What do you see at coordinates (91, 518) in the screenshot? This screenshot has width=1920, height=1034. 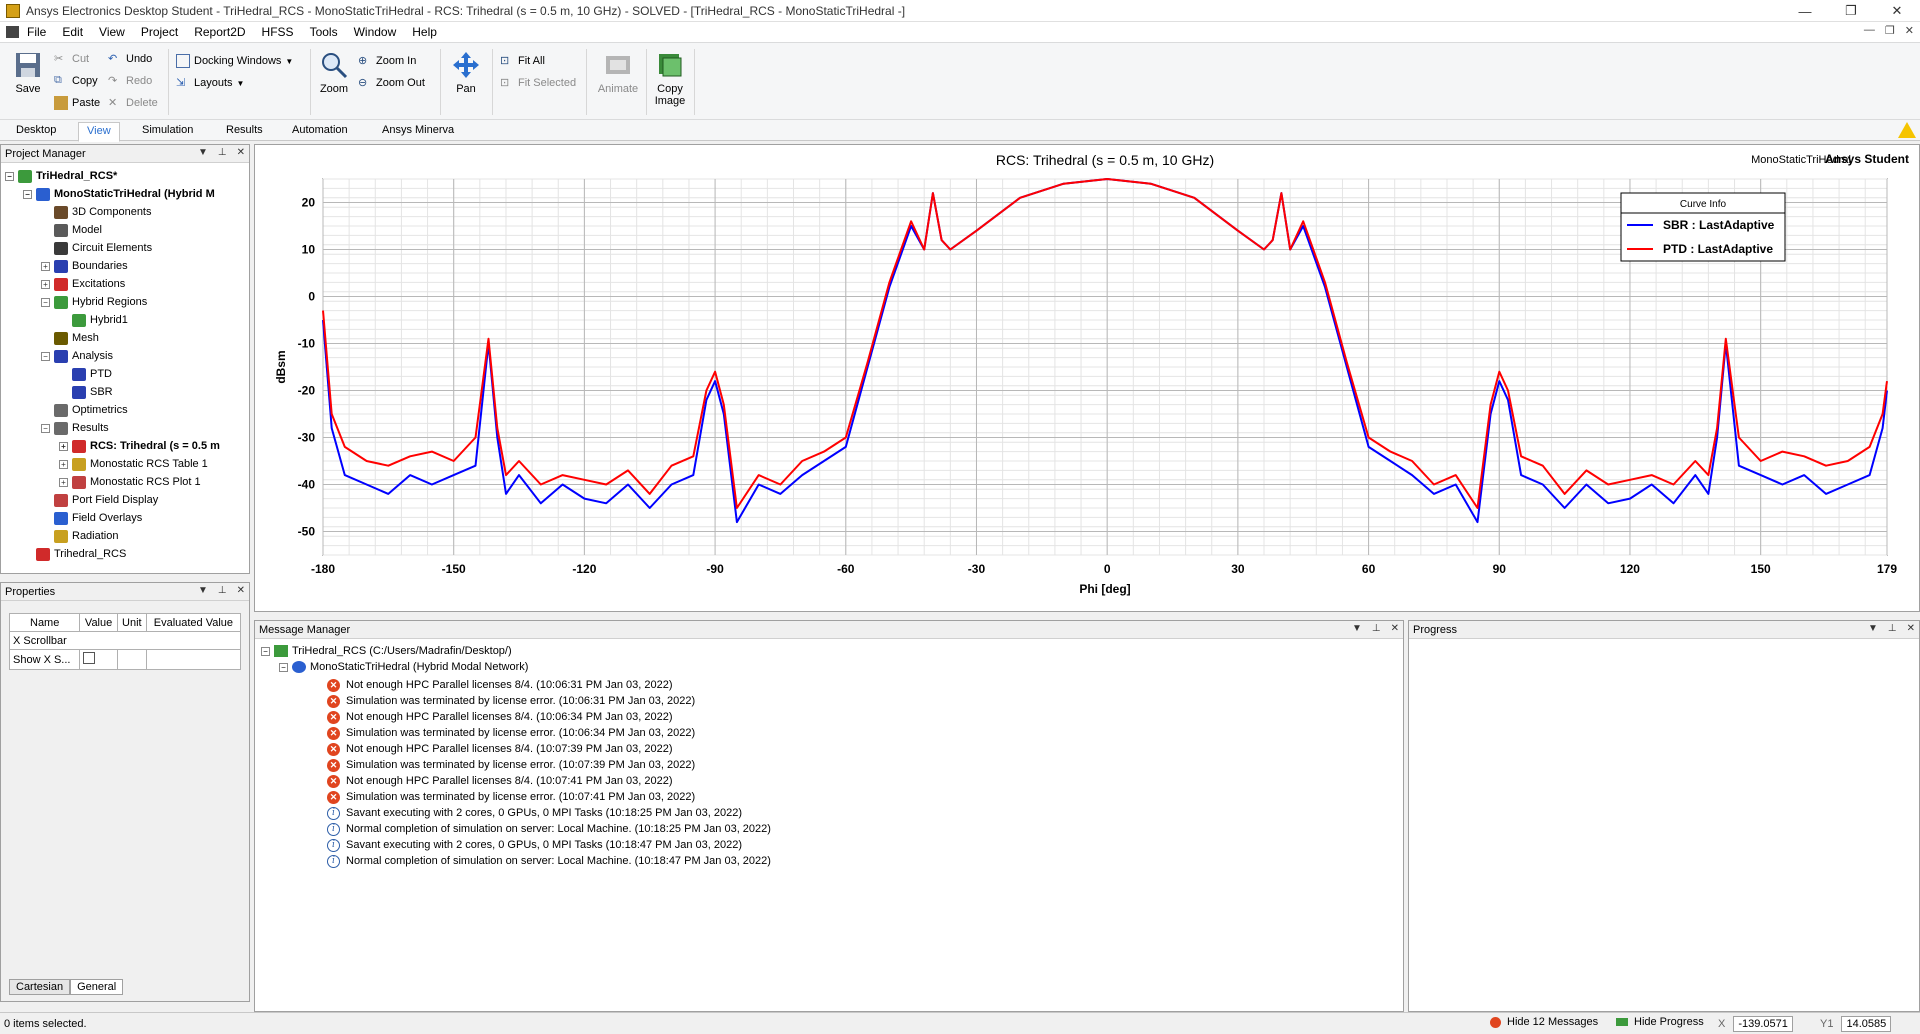 I see `tree-item: Field Overlays` at bounding box center [91, 518].